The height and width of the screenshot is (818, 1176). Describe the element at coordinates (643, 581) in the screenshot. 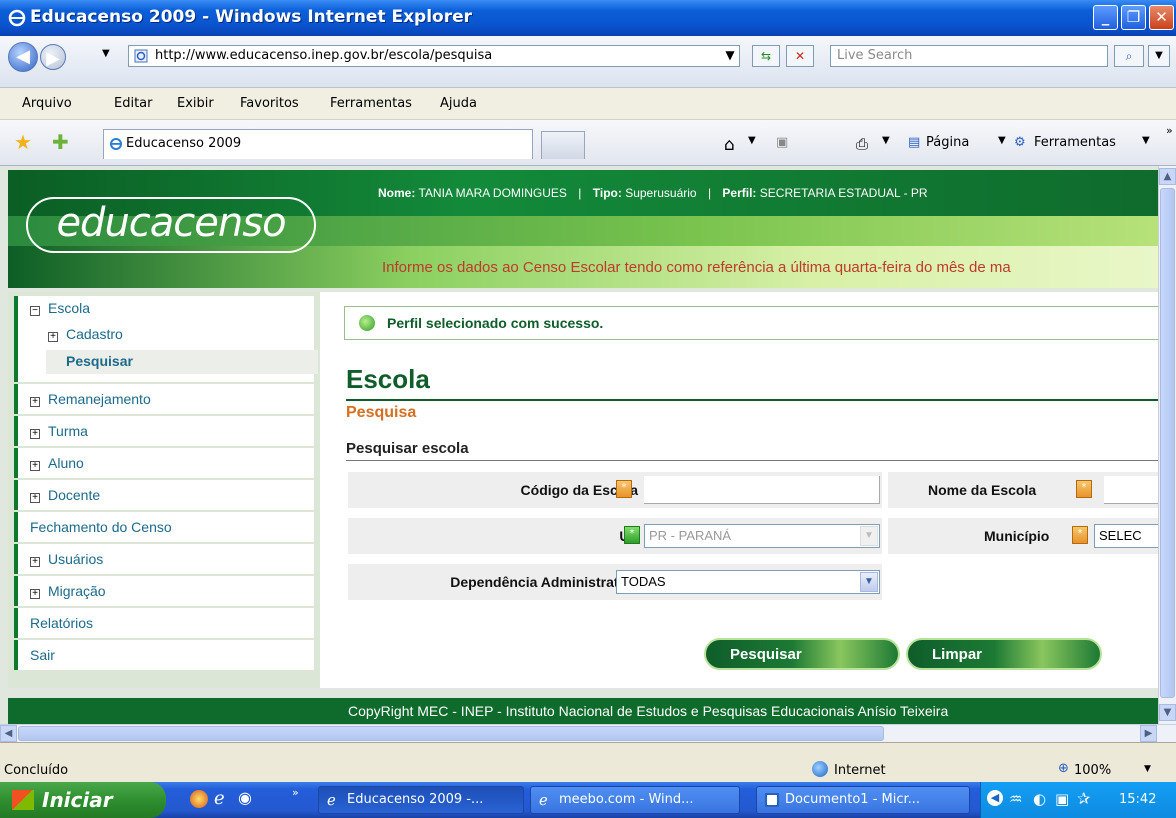

I see `dependencia-value: TODAS` at that location.